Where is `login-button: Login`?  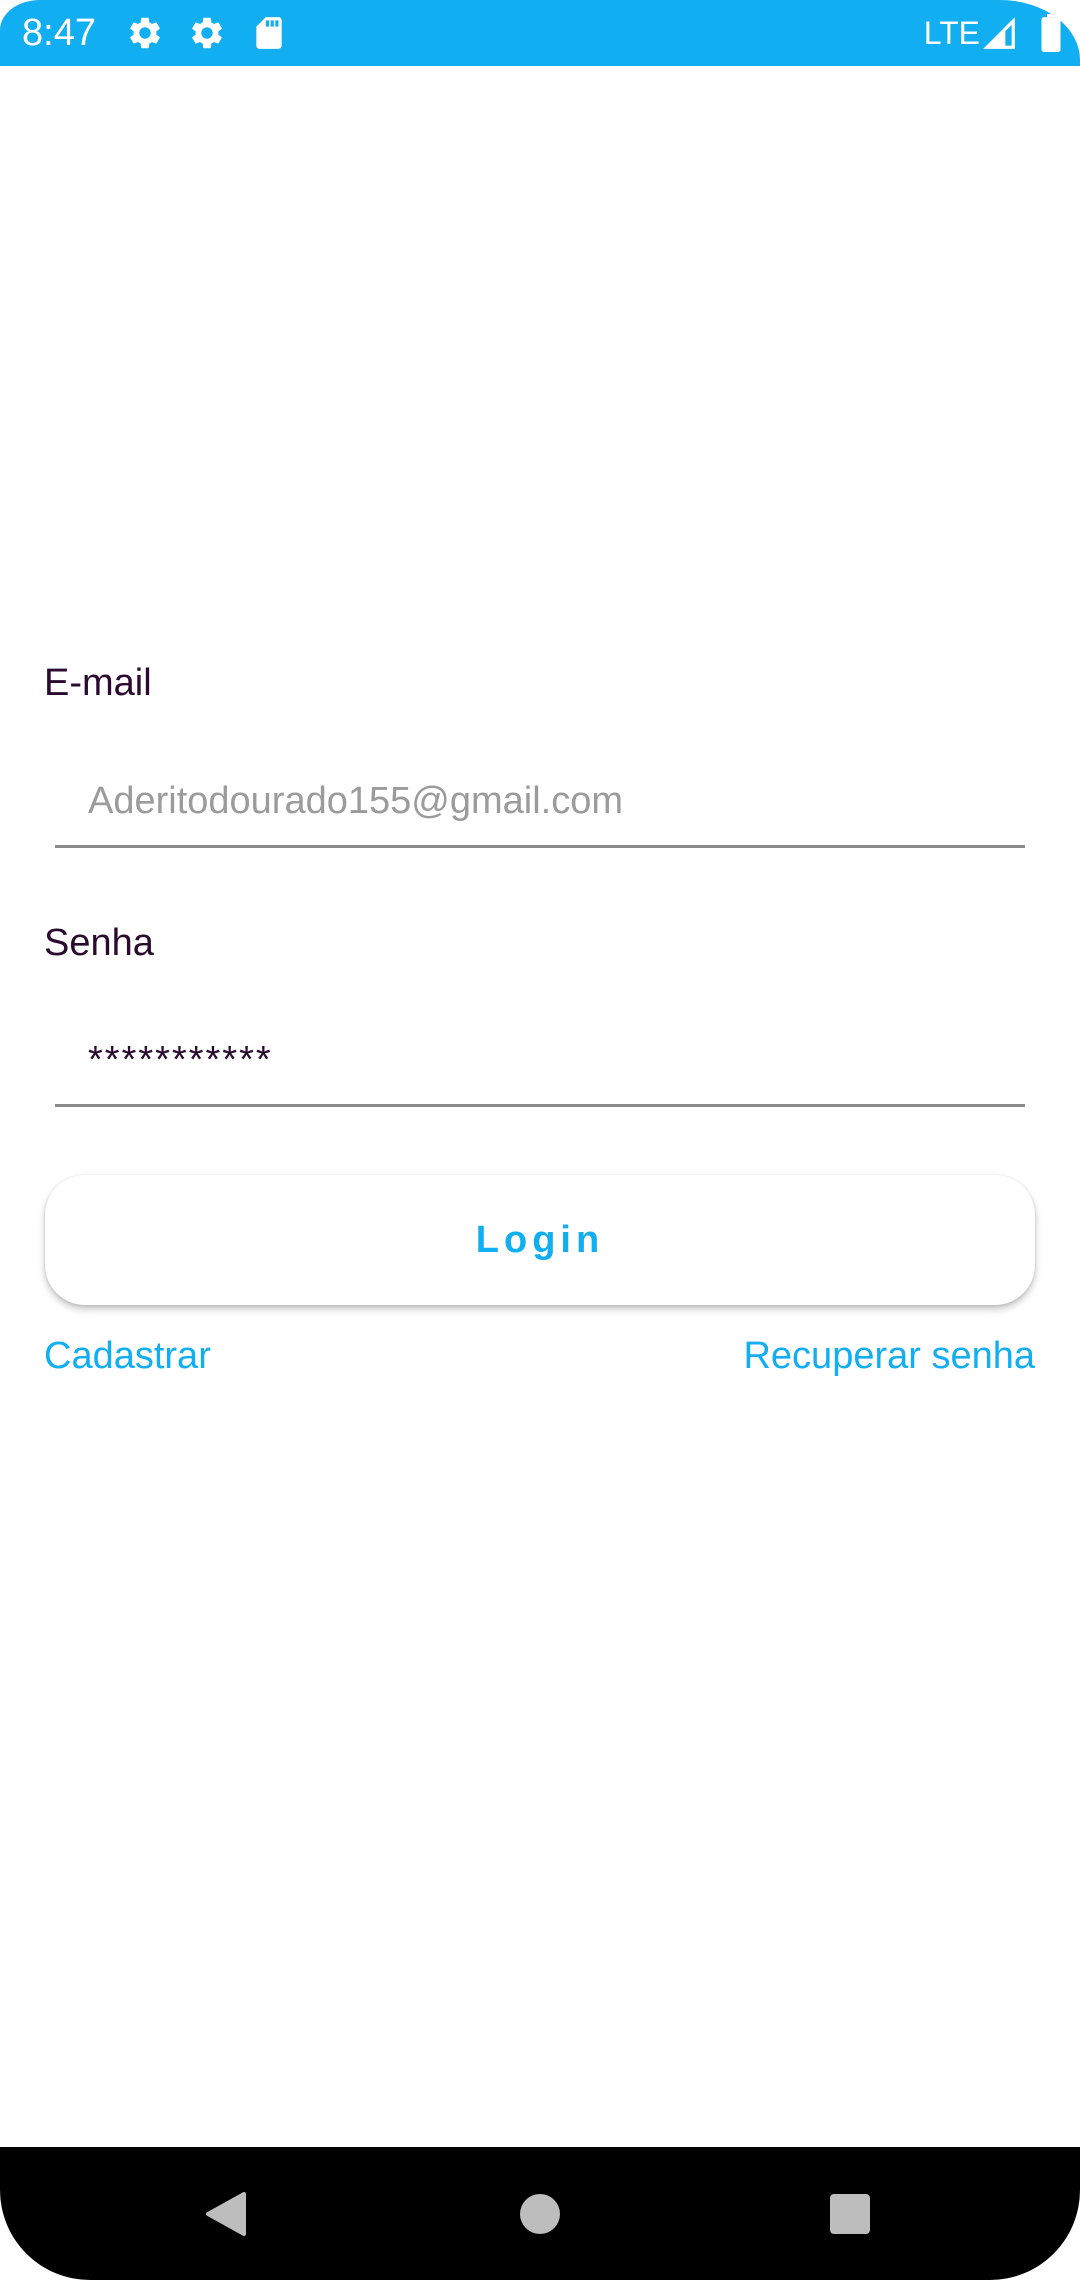
login-button: Login is located at coordinates (540, 1240).